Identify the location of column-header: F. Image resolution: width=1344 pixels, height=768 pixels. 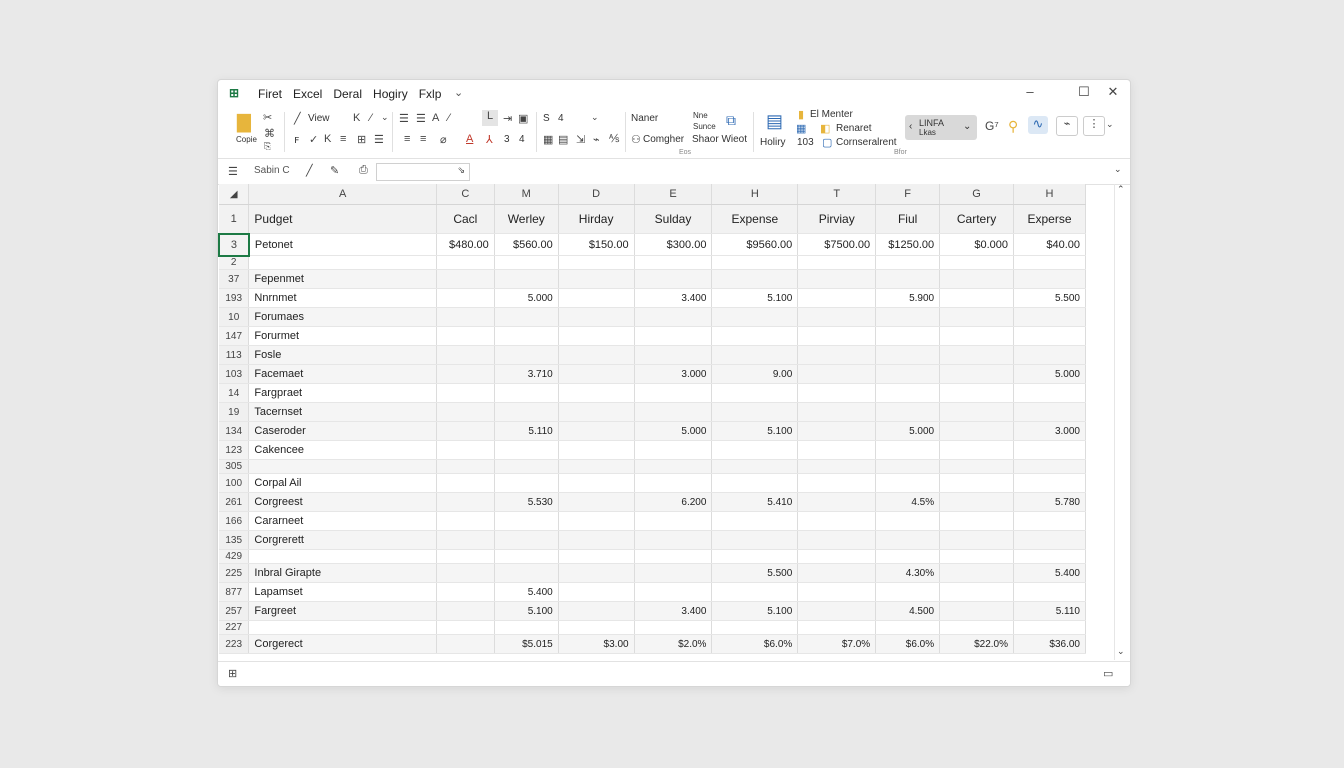
(908, 194).